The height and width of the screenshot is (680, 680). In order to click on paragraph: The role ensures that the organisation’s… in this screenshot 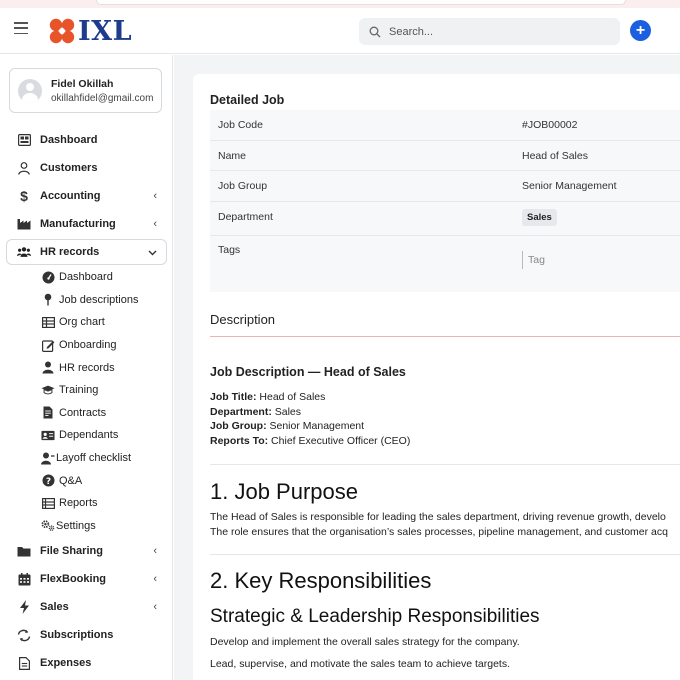, I will do `click(439, 532)`.